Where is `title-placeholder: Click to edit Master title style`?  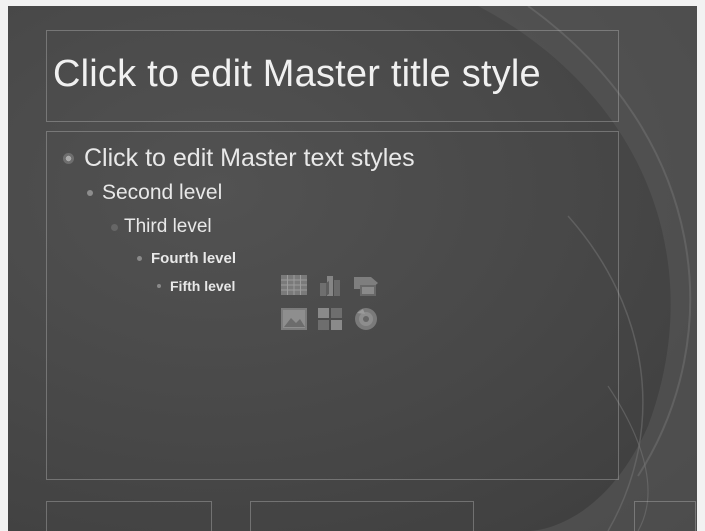 title-placeholder: Click to edit Master title style is located at coordinates (332, 76).